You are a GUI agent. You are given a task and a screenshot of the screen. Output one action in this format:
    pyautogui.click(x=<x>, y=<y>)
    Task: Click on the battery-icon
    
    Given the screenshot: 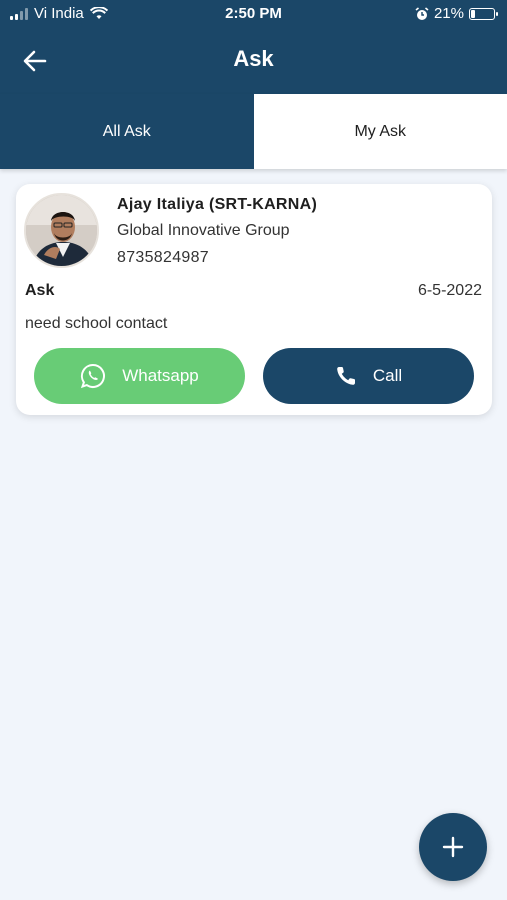 What is the action you would take?
    pyautogui.click(x=483, y=13)
    